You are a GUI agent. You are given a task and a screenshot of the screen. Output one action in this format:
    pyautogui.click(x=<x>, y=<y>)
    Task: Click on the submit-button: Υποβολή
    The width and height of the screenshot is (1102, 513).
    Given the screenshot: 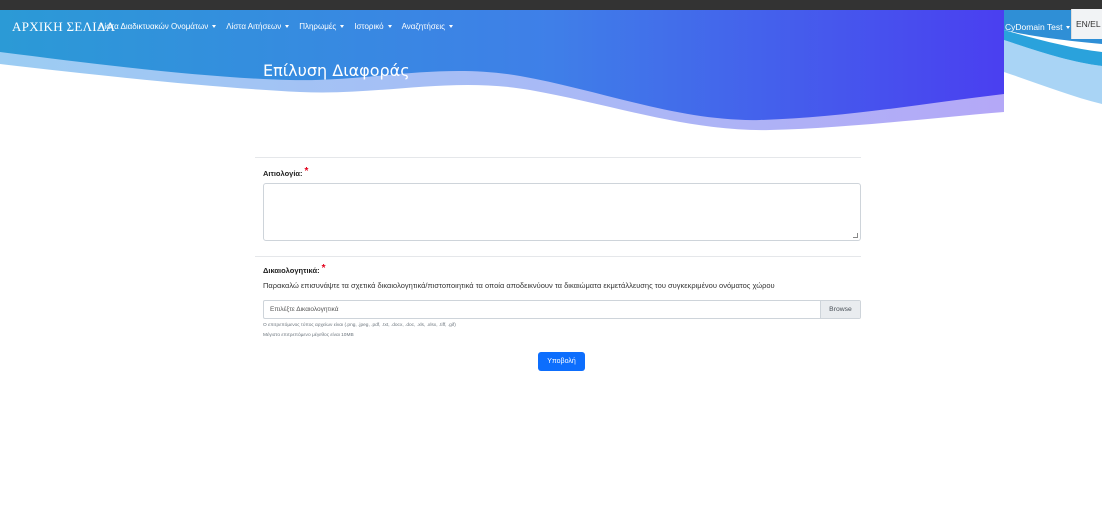 What is the action you would take?
    pyautogui.click(x=561, y=361)
    